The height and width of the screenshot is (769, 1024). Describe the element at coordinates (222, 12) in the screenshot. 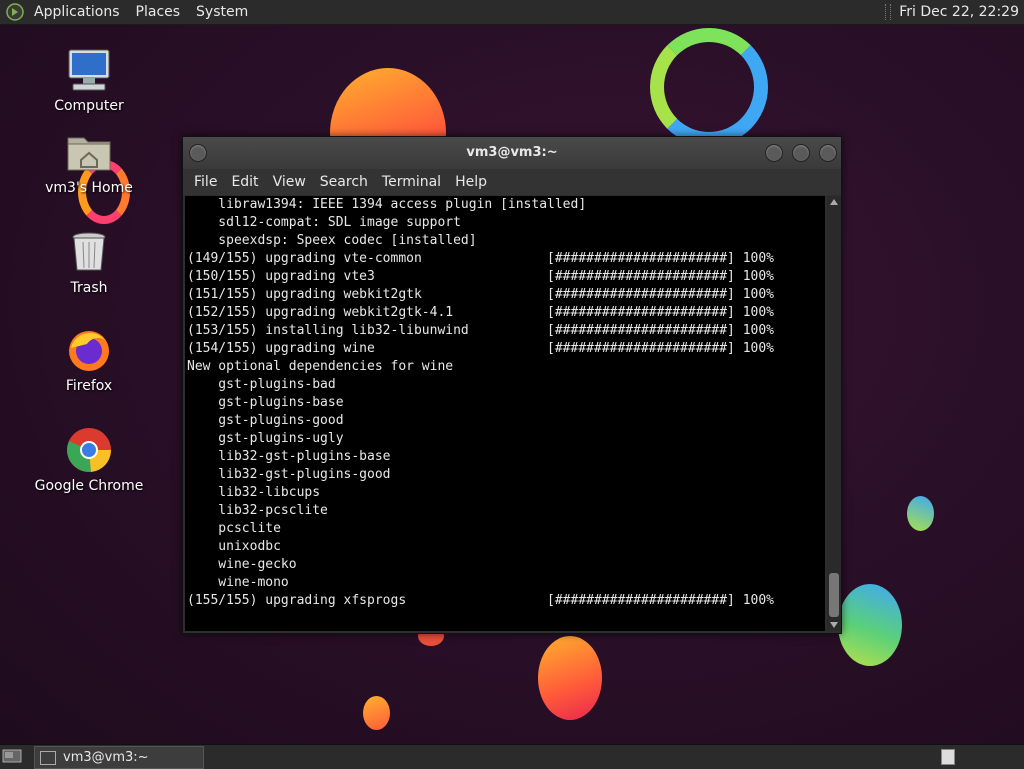

I see `menu-system: System` at that location.